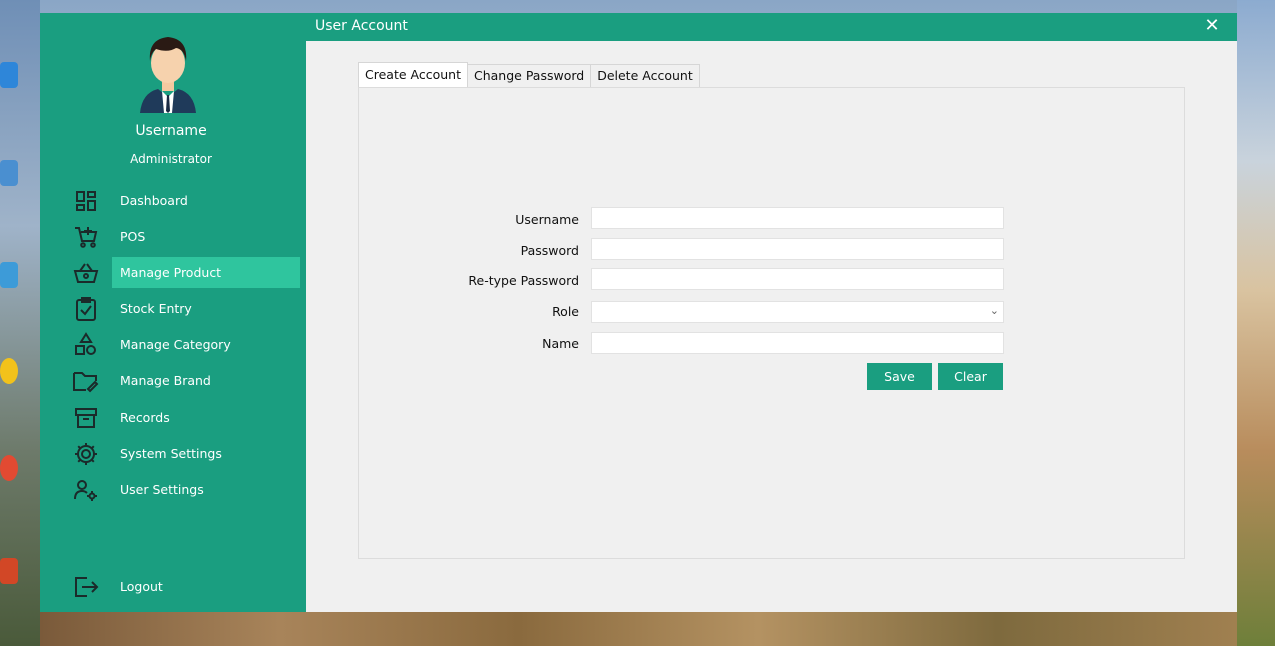  What do you see at coordinates (361, 26) in the screenshot?
I see `window-title: User Account` at bounding box center [361, 26].